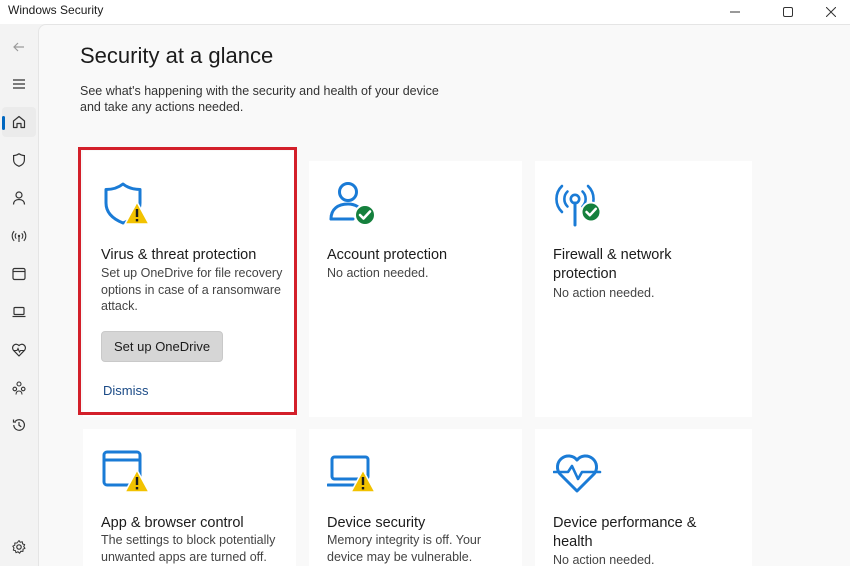 The image size is (850, 566). I want to click on maximize-icon, so click(788, 12).